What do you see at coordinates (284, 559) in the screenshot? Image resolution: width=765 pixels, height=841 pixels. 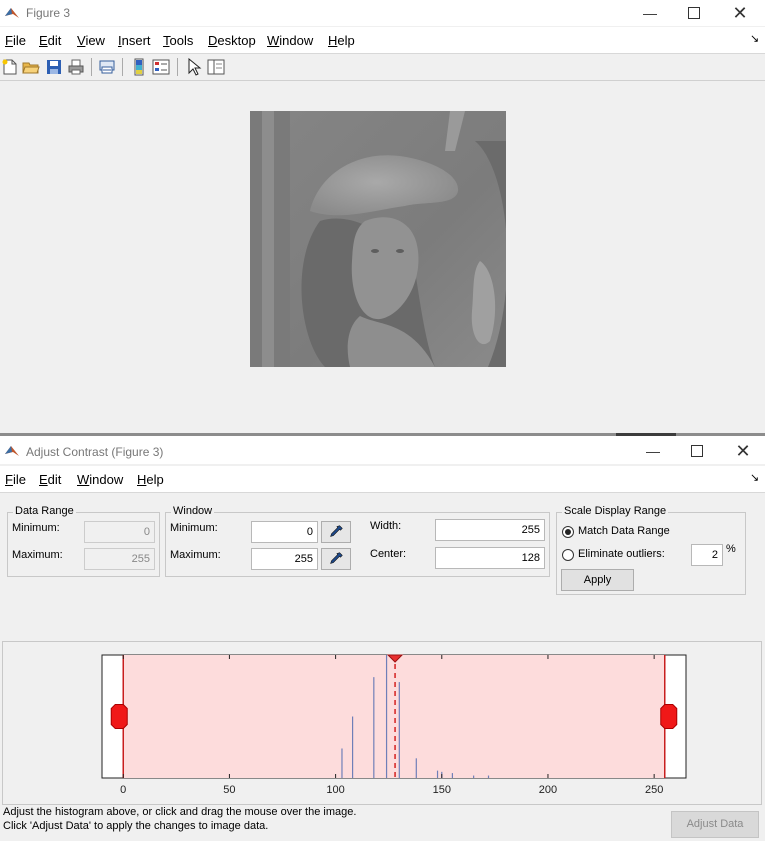 I see `window-max-input: 255` at bounding box center [284, 559].